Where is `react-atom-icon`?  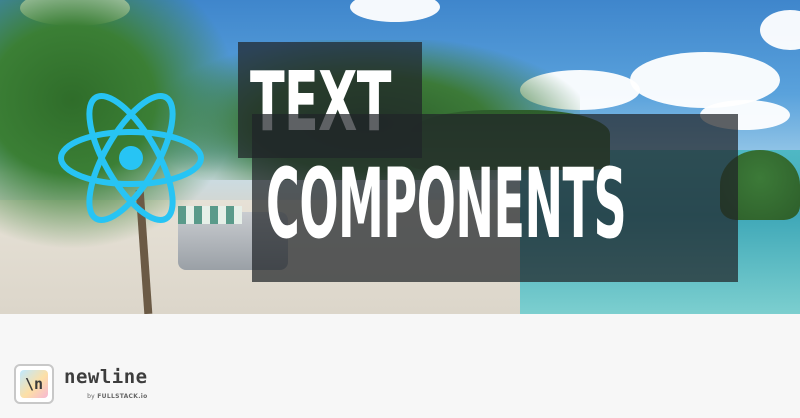
react-atom-icon is located at coordinates (131, 157).